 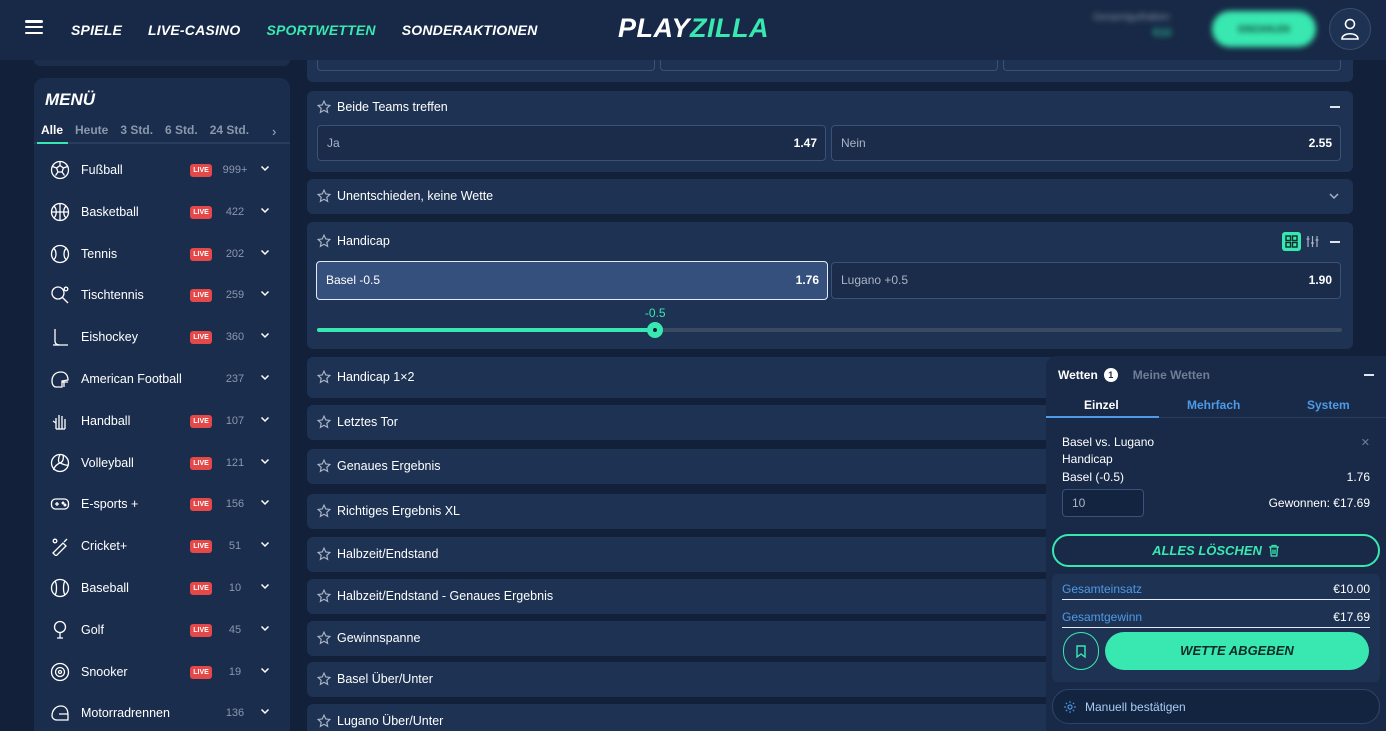 I want to click on balance-display: Gesamtguthaben €10, so click(x=1143, y=28).